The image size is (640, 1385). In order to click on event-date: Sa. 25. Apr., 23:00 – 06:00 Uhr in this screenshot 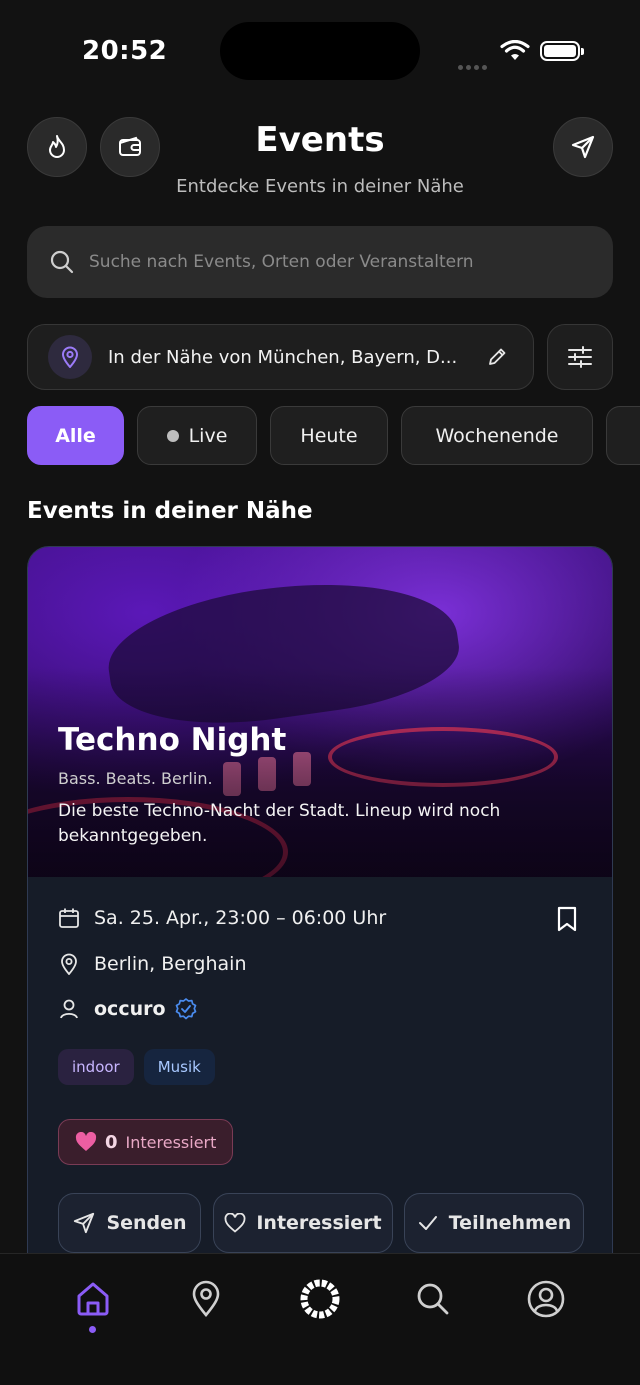, I will do `click(240, 918)`.